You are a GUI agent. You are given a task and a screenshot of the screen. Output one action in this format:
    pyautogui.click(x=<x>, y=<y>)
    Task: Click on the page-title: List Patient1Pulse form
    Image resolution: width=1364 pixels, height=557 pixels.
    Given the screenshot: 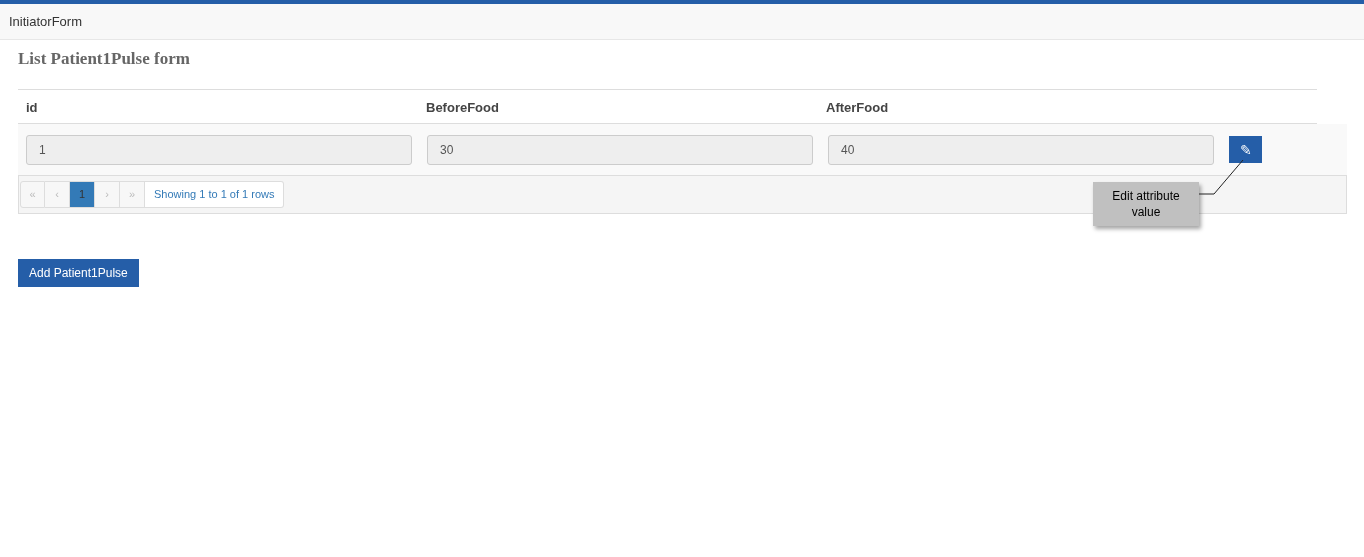 What is the action you would take?
    pyautogui.click(x=104, y=59)
    